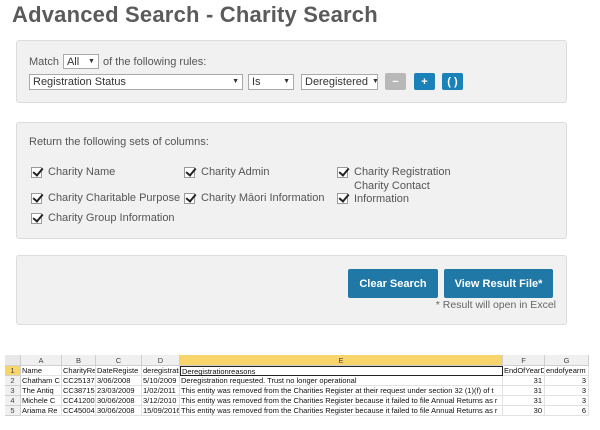 The width and height of the screenshot is (600, 430). What do you see at coordinates (524, 411) in the screenshot?
I see `sheet-cell: 30` at bounding box center [524, 411].